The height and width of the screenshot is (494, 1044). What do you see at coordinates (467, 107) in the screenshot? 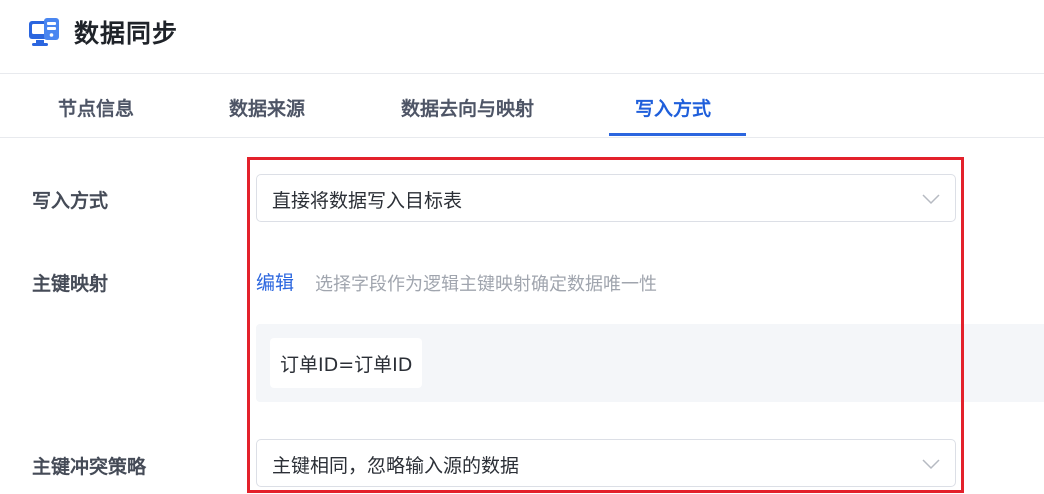
I see `tab-data-destination-mapping: 数据去向与映射` at bounding box center [467, 107].